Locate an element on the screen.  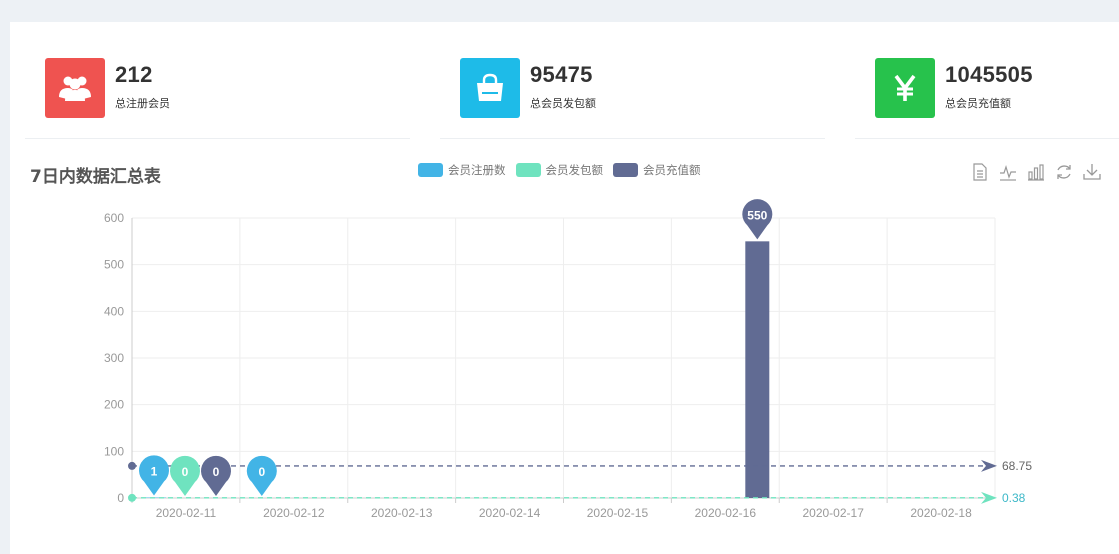
y-tick-label: 200 is located at coordinates (114, 405).